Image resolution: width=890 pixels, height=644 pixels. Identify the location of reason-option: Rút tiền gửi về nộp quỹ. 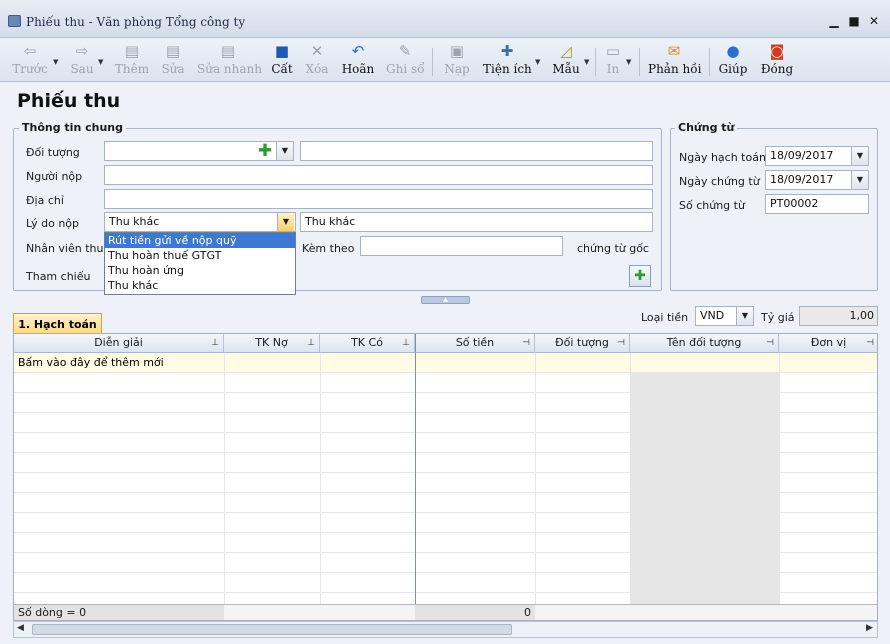
(200, 240).